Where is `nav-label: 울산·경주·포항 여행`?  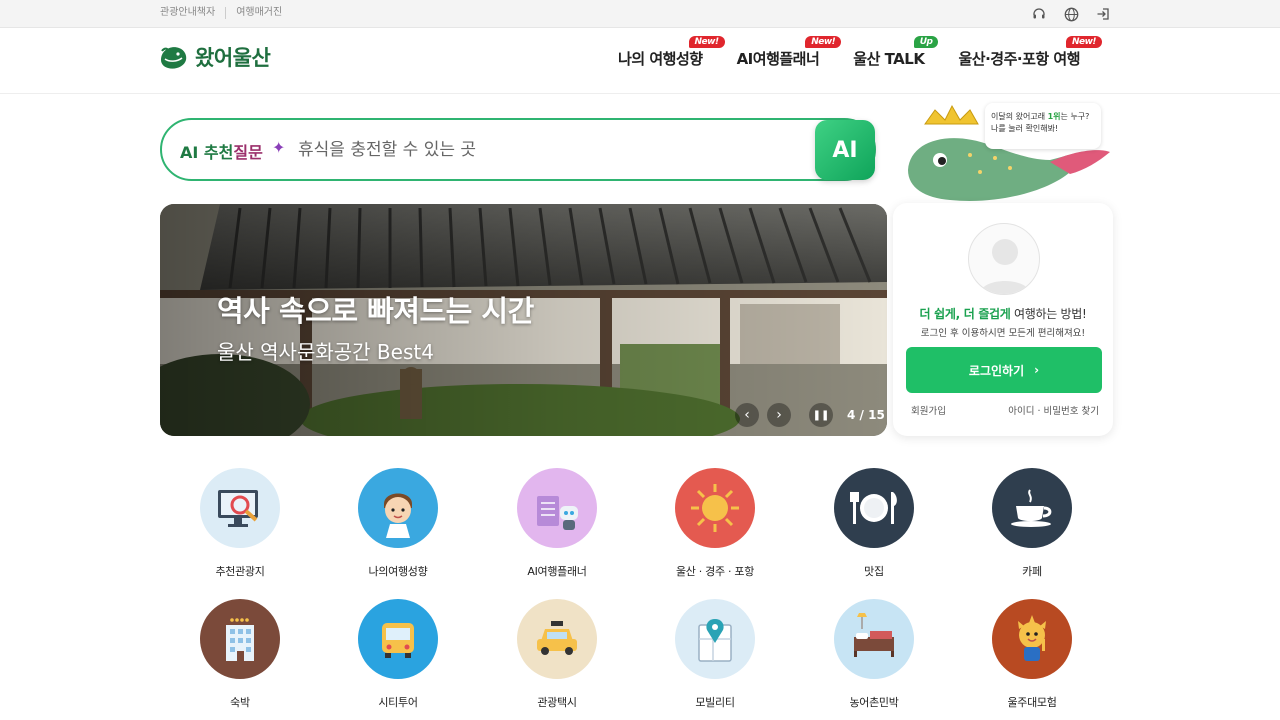 nav-label: 울산·경주·포항 여행 is located at coordinates (1019, 59).